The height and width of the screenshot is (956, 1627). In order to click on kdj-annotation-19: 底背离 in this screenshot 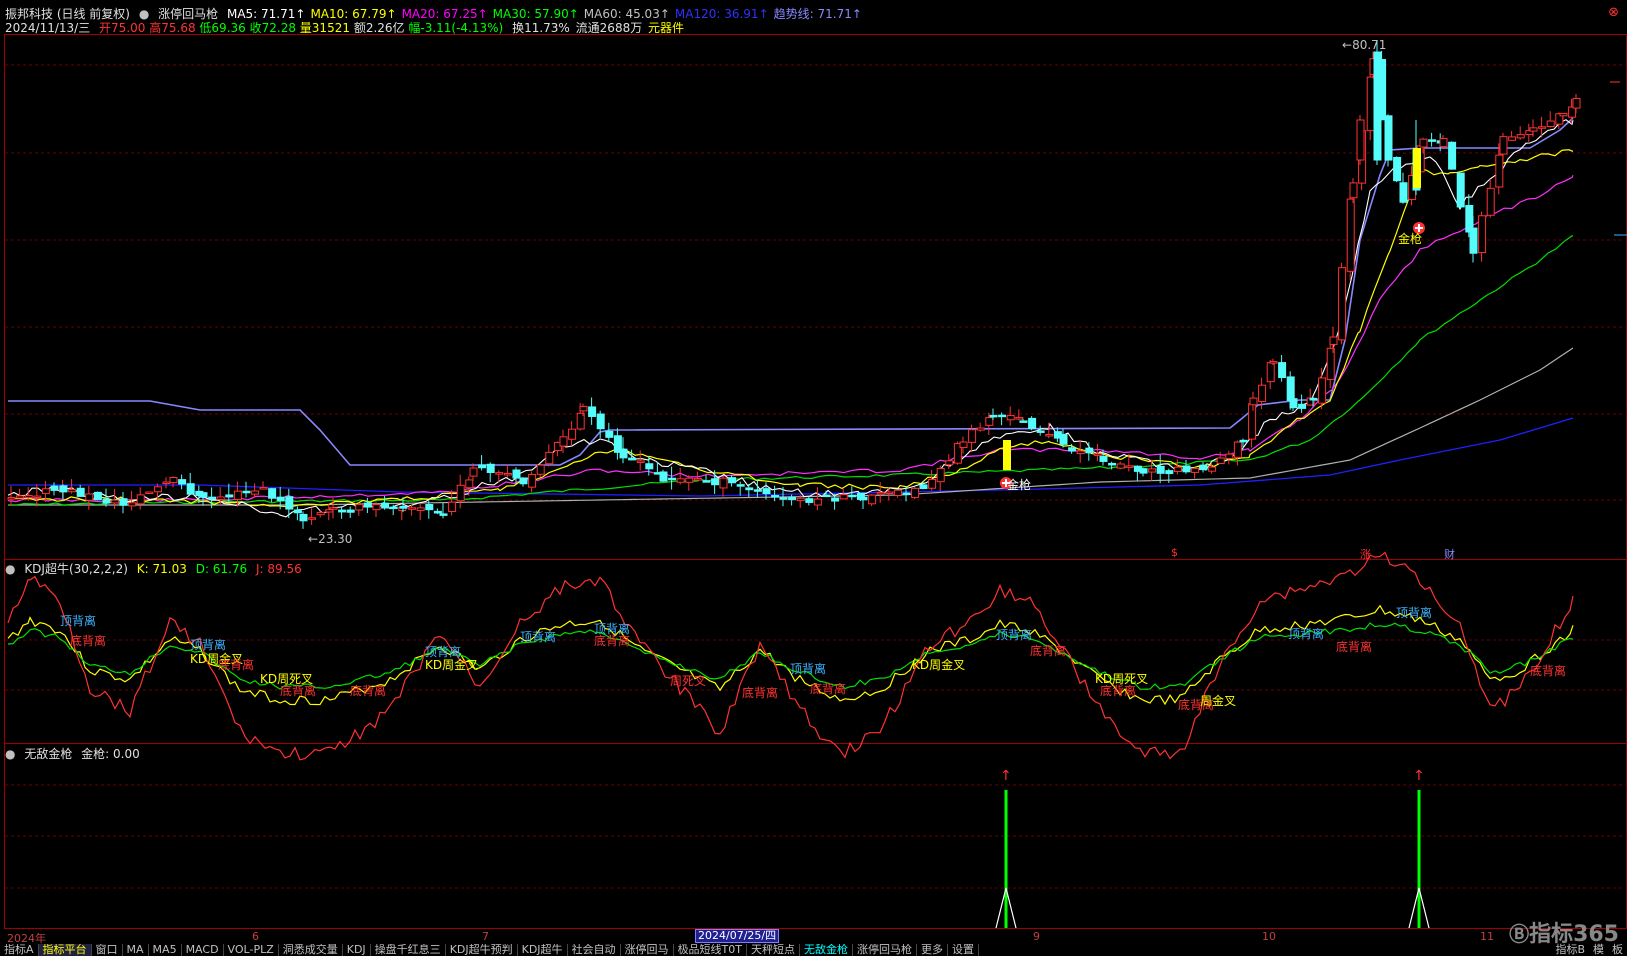, I will do `click(1048, 651)`.